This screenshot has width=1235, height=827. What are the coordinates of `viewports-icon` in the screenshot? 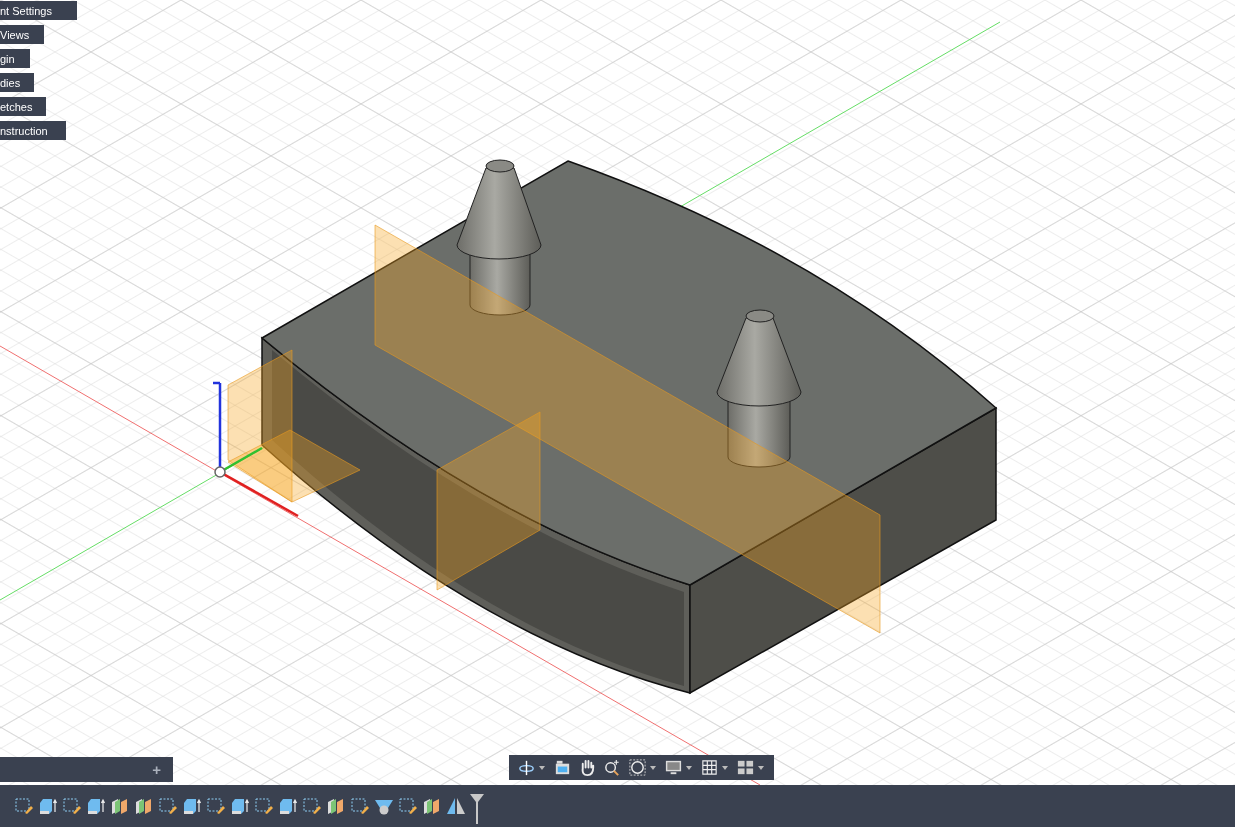 It's located at (745, 767).